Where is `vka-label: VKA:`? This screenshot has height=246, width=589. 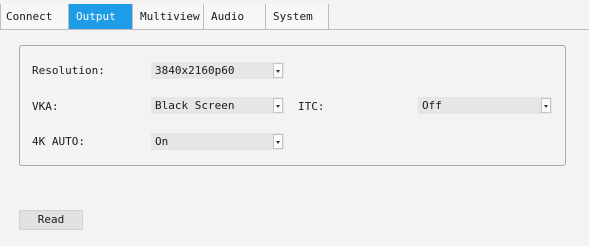 vka-label: VKA: is located at coordinates (45, 106).